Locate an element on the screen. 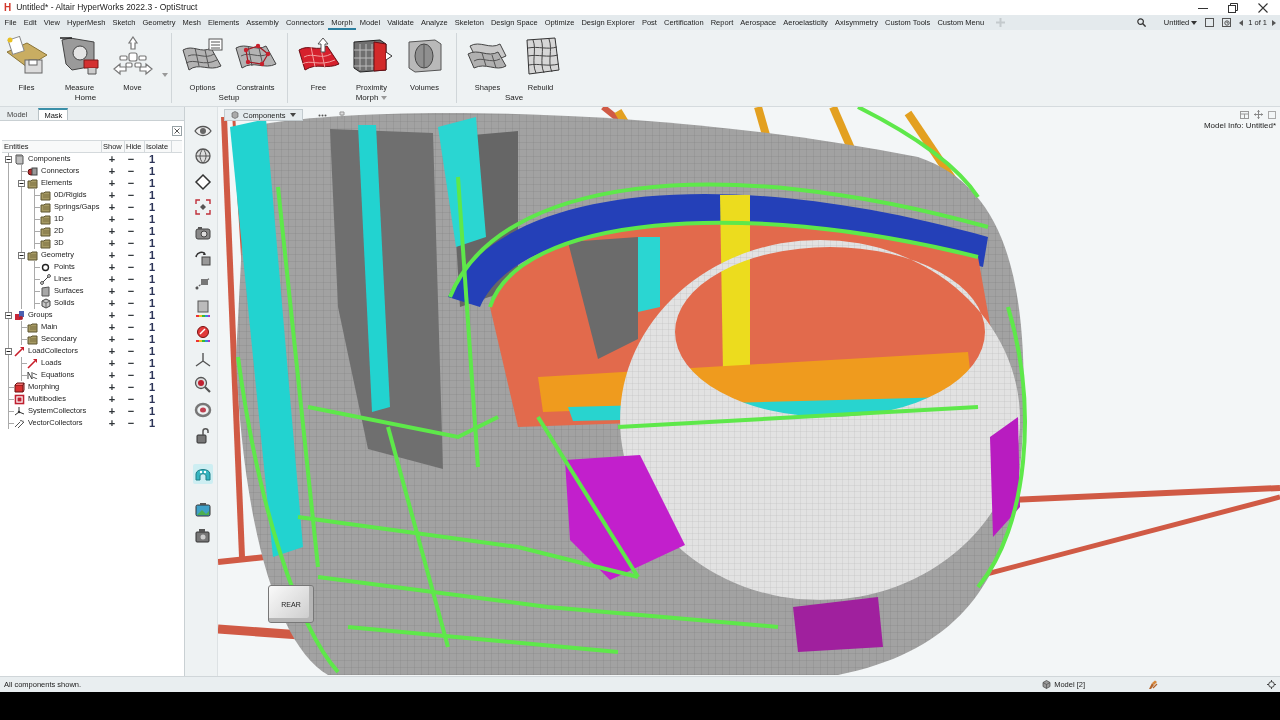  next-page-icon is located at coordinates (1274, 22).